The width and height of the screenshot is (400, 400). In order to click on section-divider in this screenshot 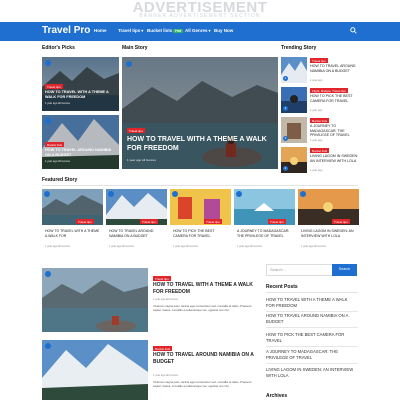, I will do `click(200, 185)`.